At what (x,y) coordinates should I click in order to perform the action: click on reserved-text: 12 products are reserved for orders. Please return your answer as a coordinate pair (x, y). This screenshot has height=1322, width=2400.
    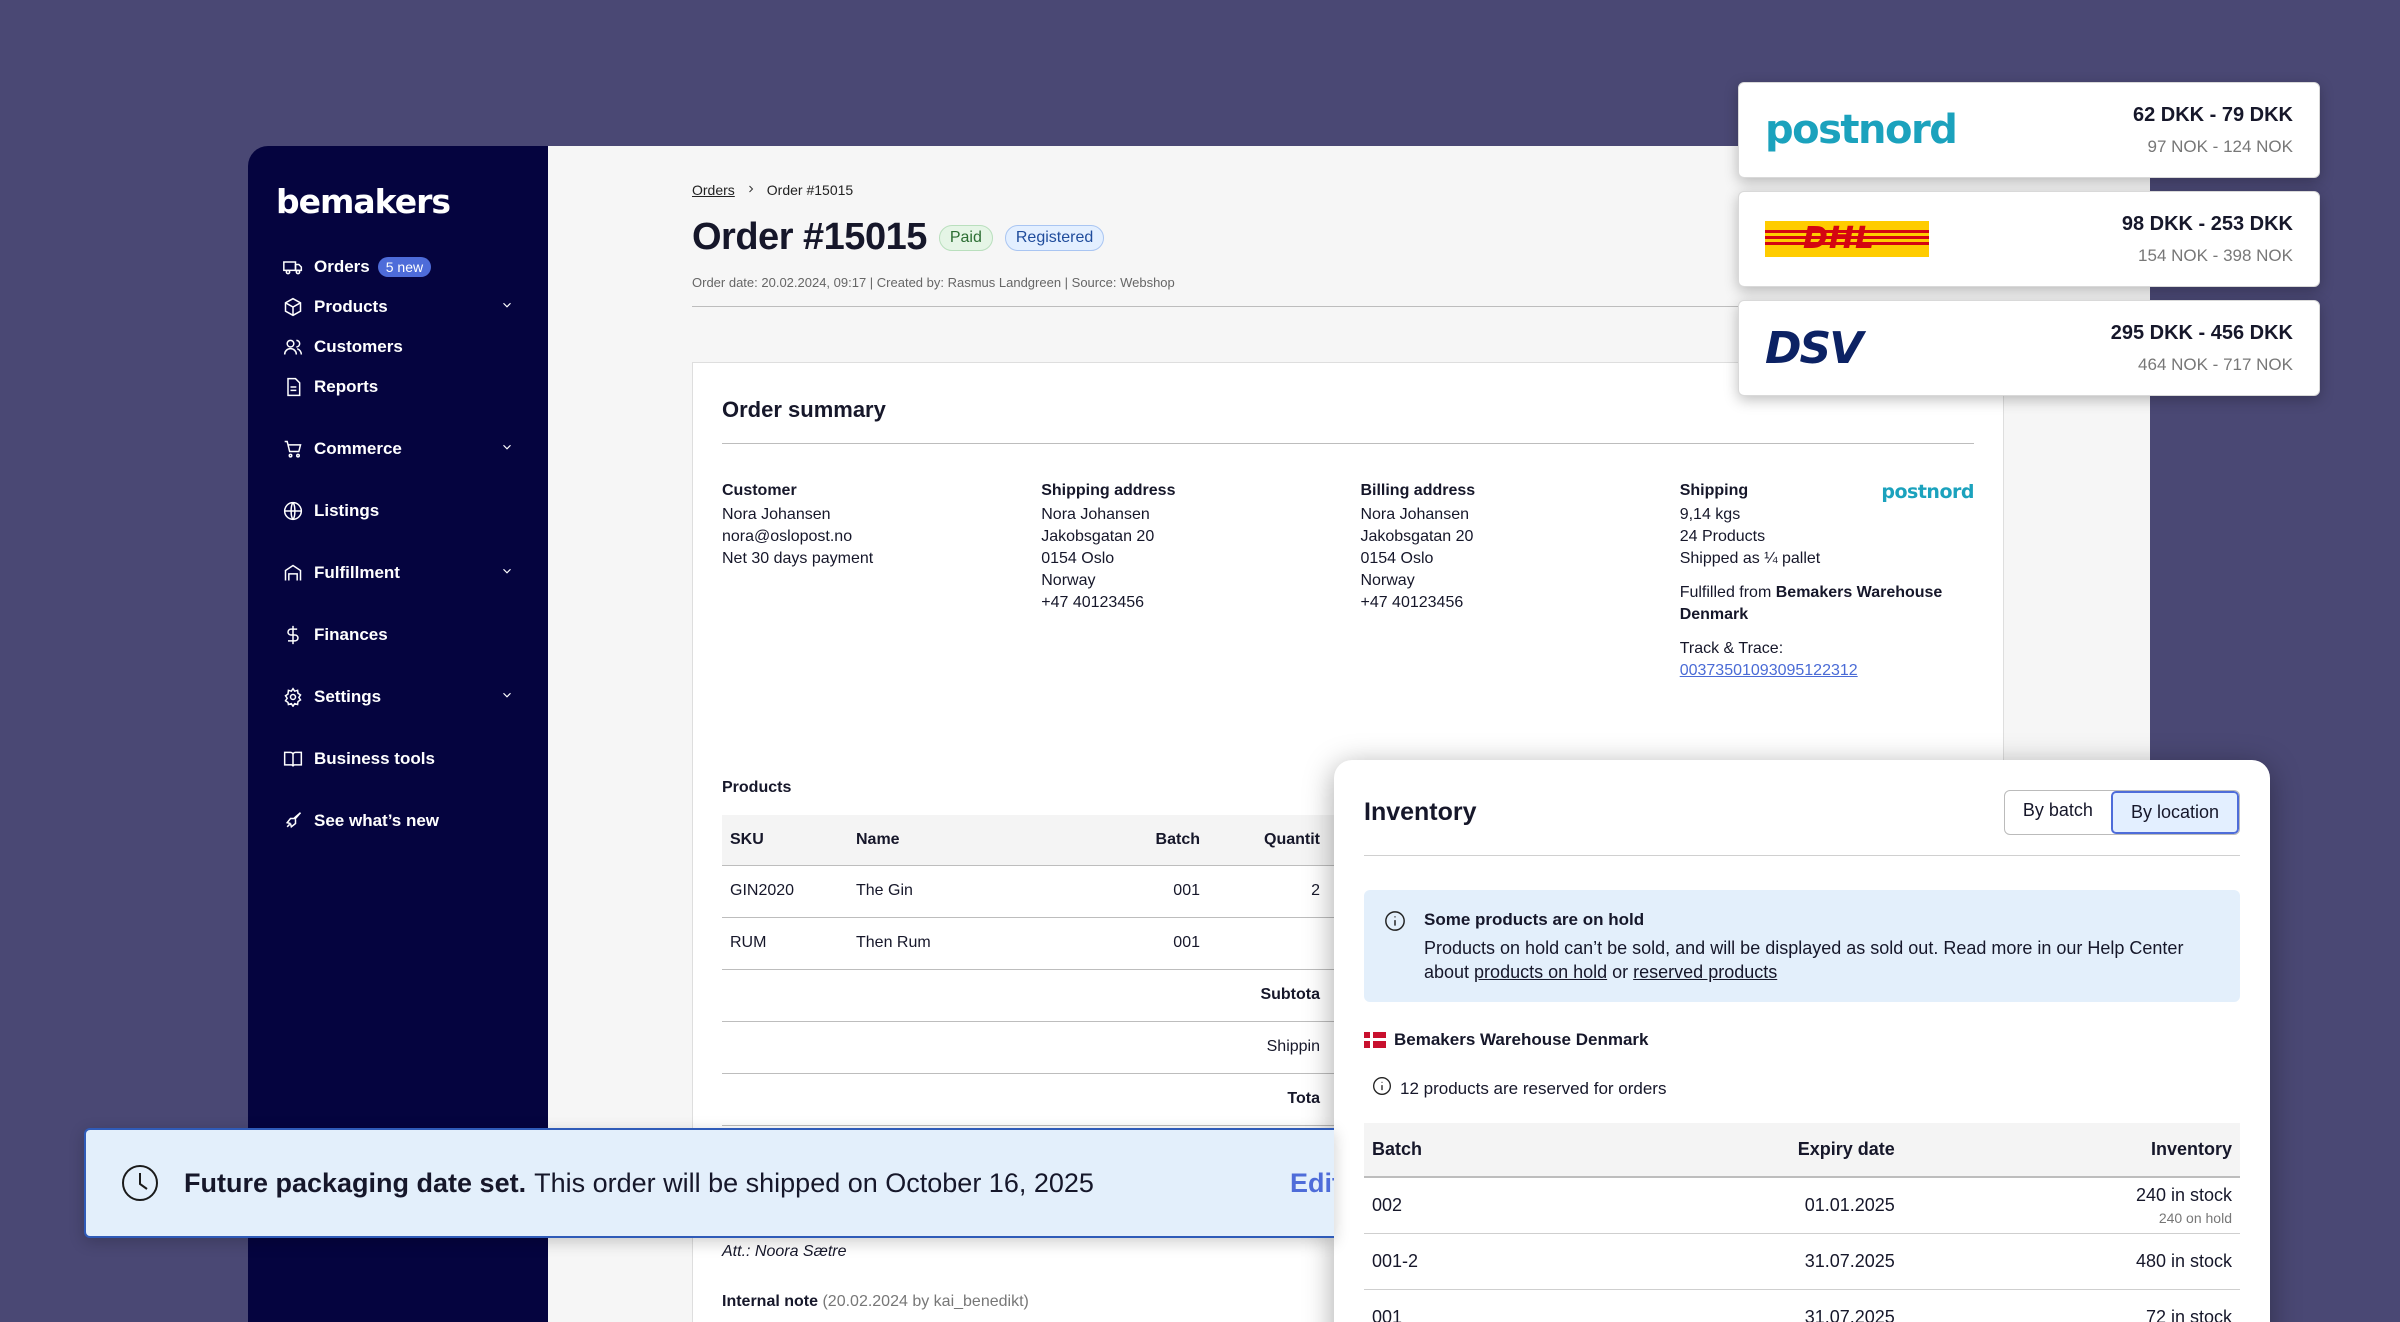
    Looking at the image, I should click on (1533, 1088).